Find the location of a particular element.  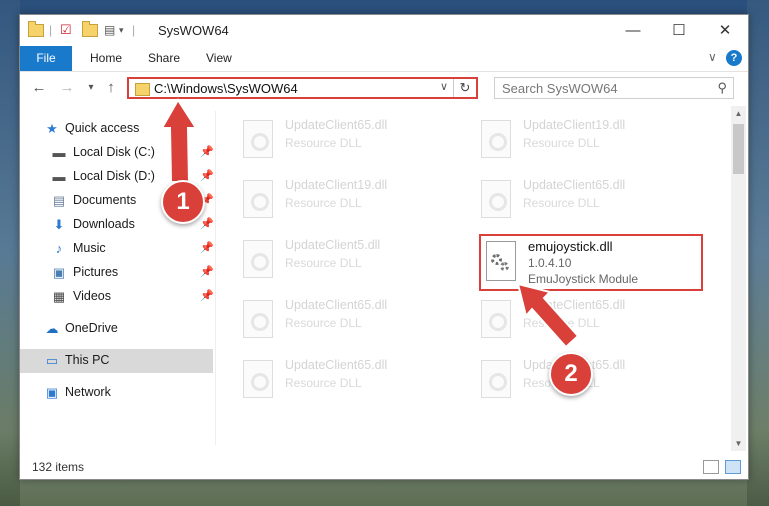

minimize-button: — is located at coordinates (633, 30).